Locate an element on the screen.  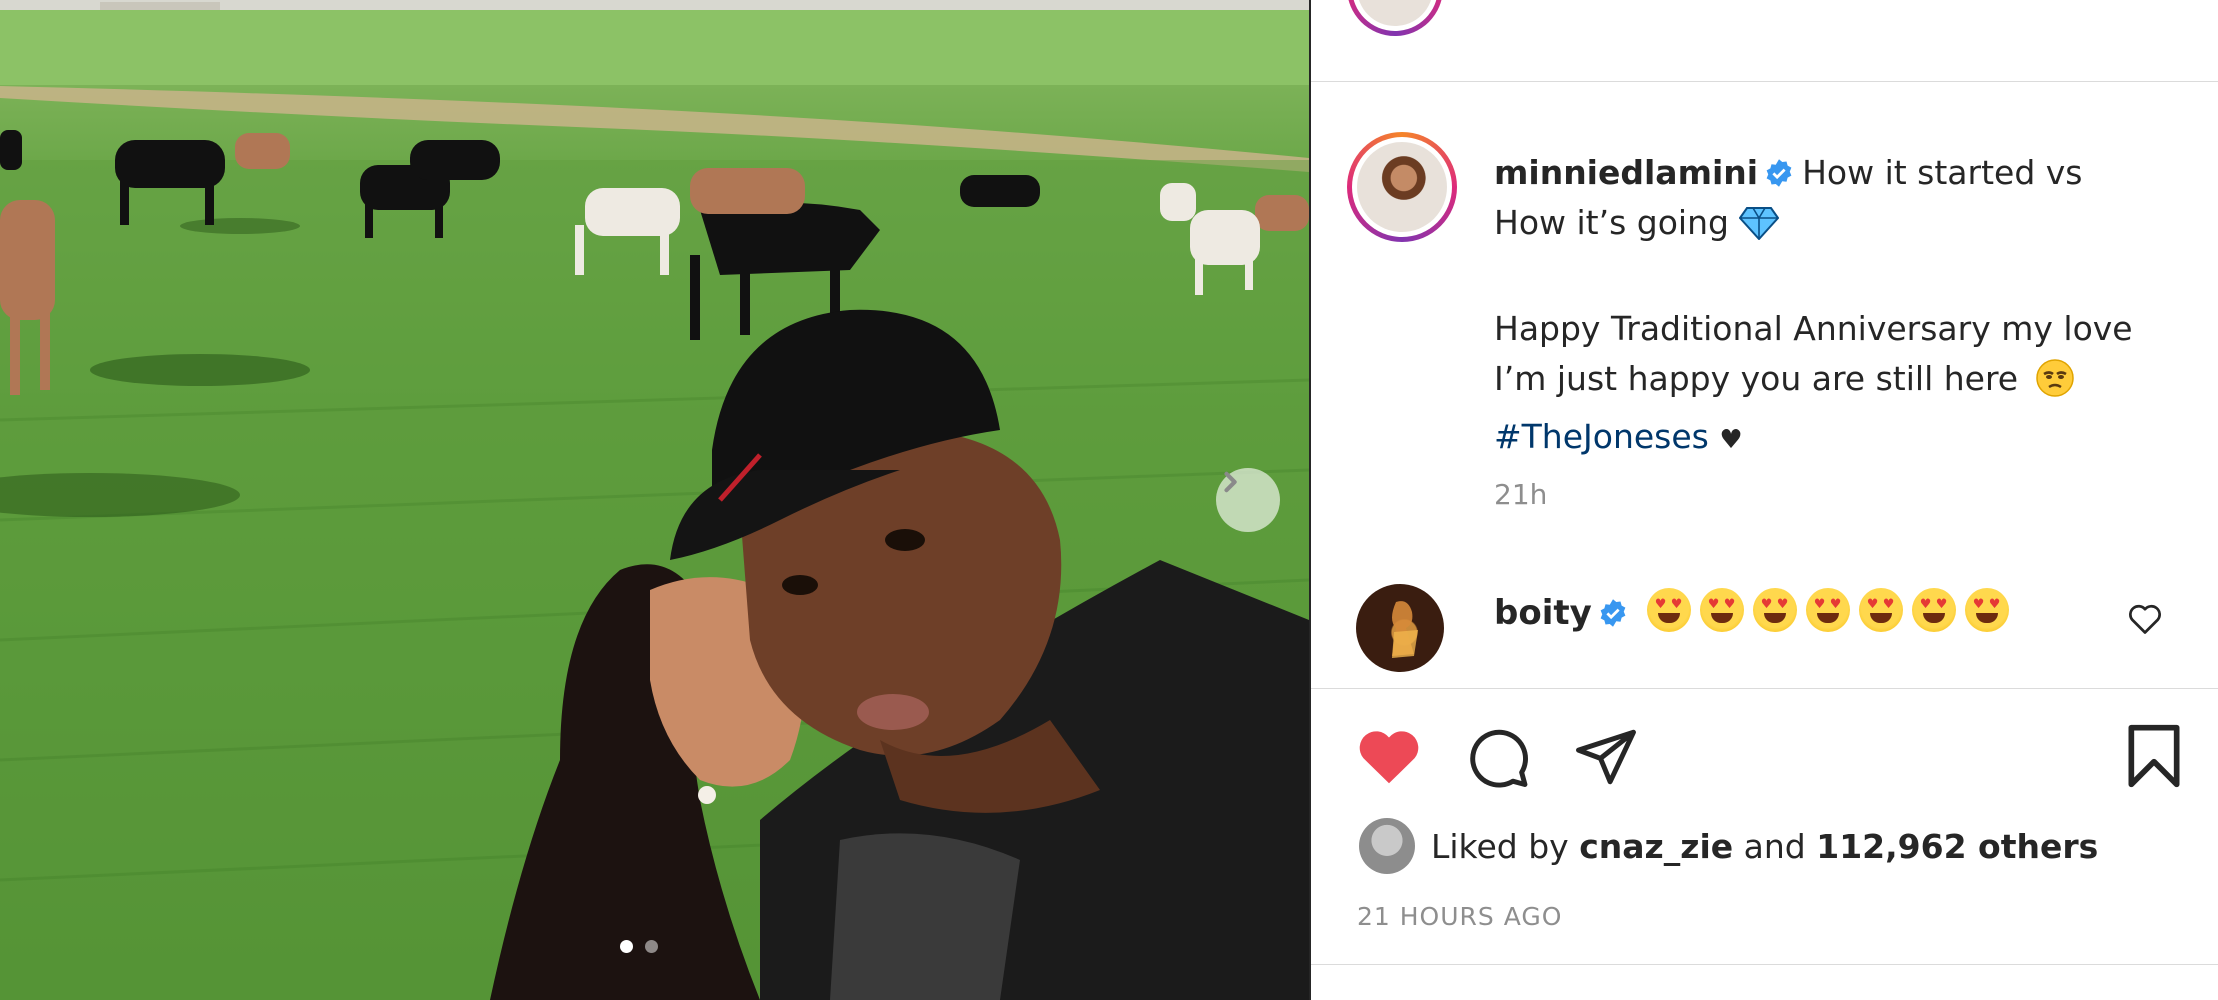
caption-avatar is located at coordinates (1402, 187).